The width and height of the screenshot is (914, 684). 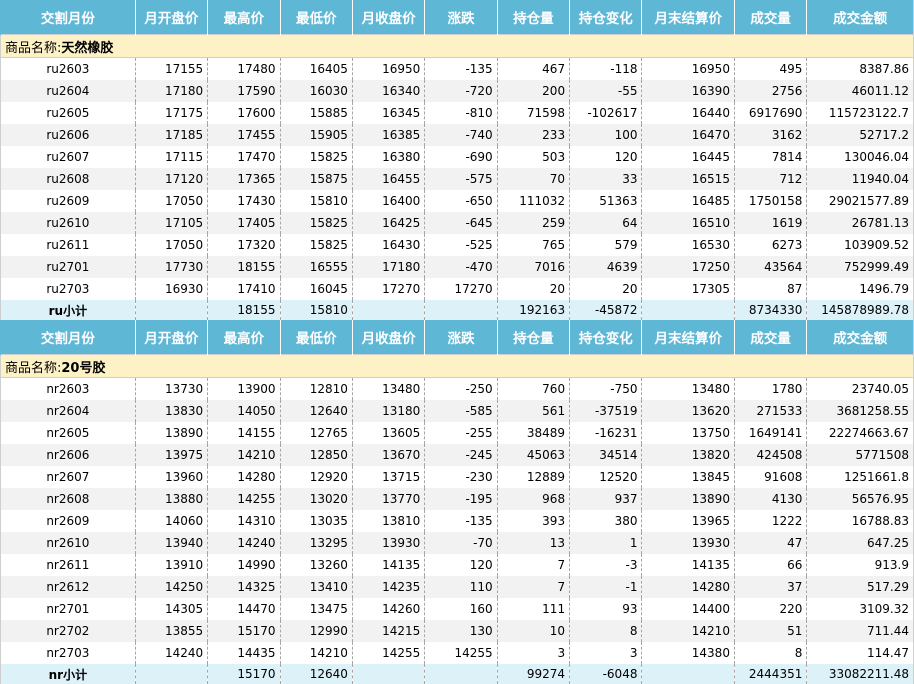 What do you see at coordinates (388, 631) in the screenshot?
I see `cell-month-close: 14215` at bounding box center [388, 631].